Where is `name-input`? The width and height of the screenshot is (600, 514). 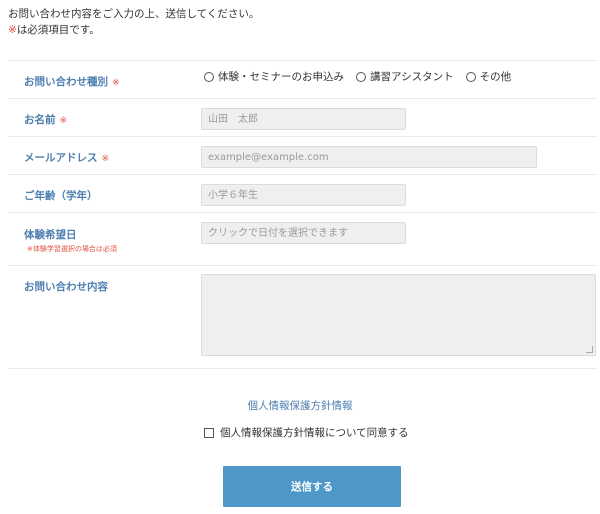 name-input is located at coordinates (303, 119).